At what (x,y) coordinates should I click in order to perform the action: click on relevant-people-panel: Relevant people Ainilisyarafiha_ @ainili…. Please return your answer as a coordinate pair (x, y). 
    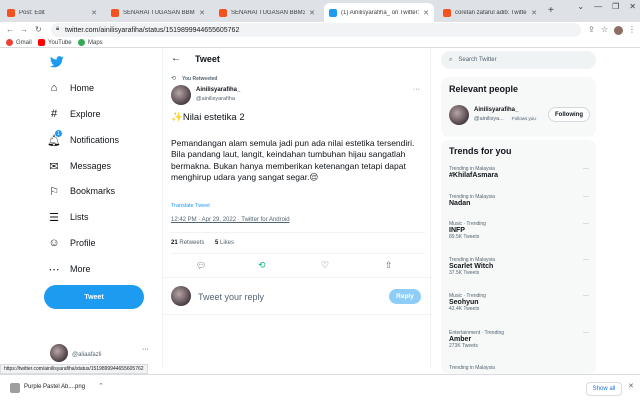
    Looking at the image, I should click on (518, 107).